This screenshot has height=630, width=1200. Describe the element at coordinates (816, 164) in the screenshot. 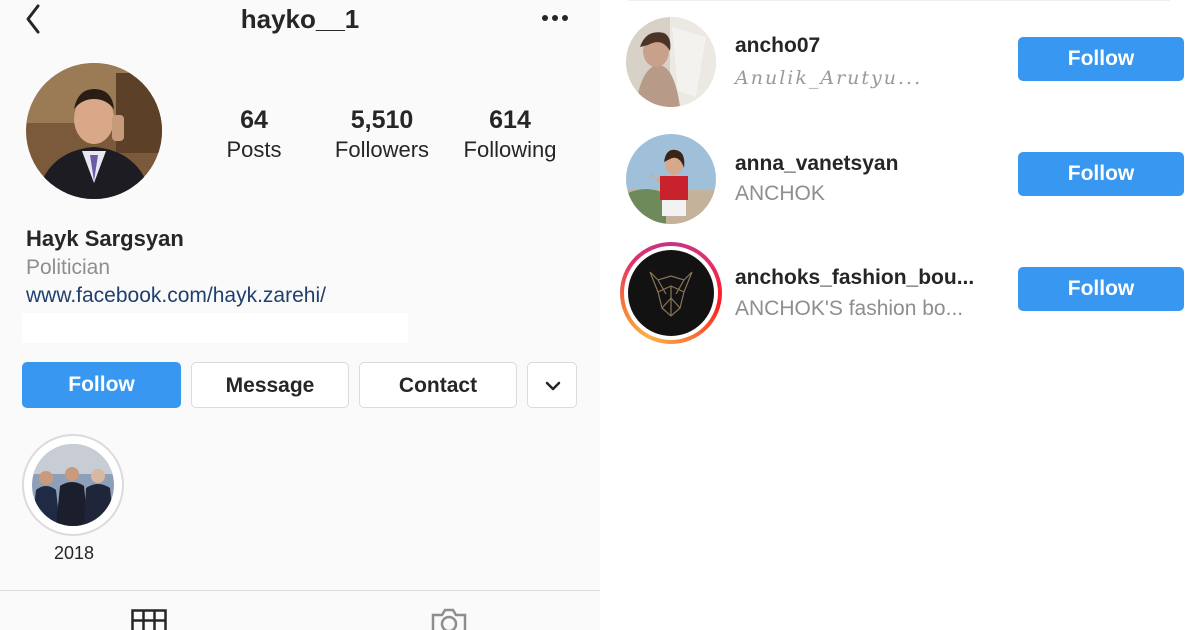

I see `suggestion-username: anna_vanetsyan` at that location.